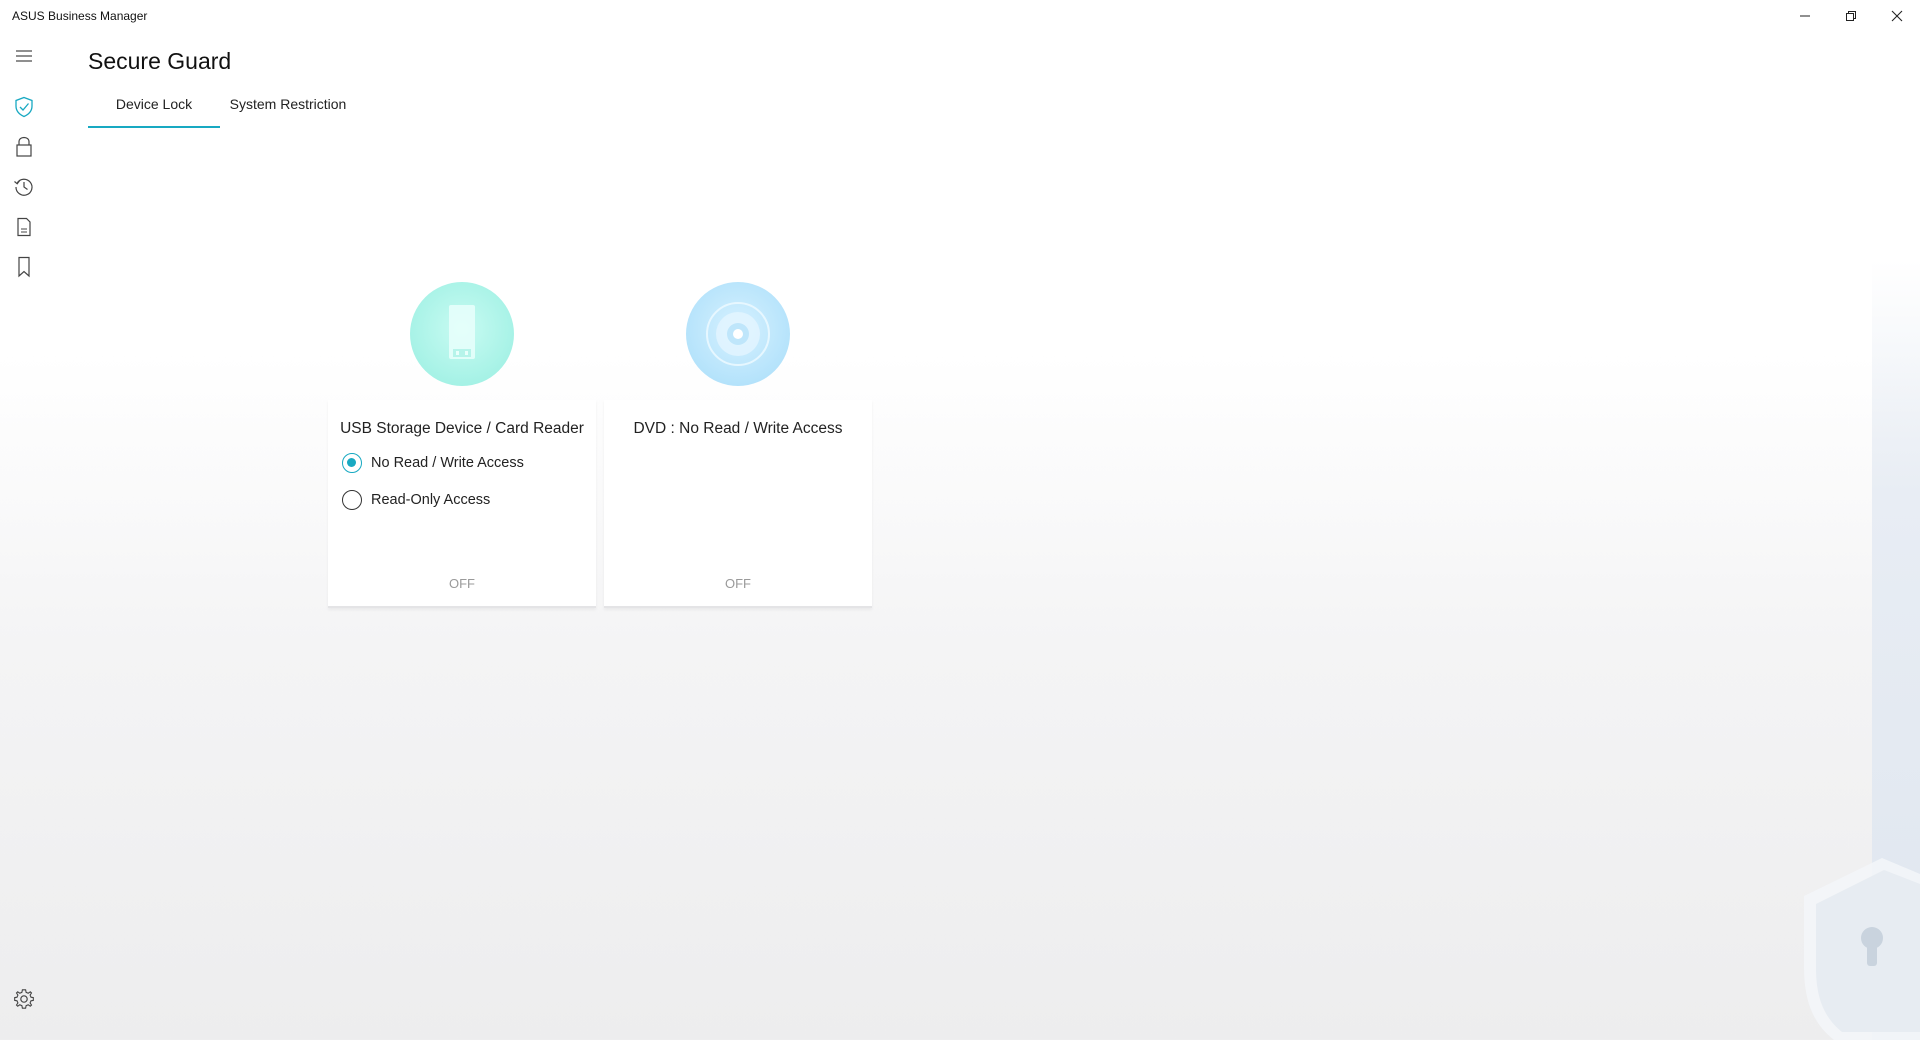  What do you see at coordinates (738, 504) in the screenshot?
I see `dvd-card: DVD : No Read / Write Access OFF` at bounding box center [738, 504].